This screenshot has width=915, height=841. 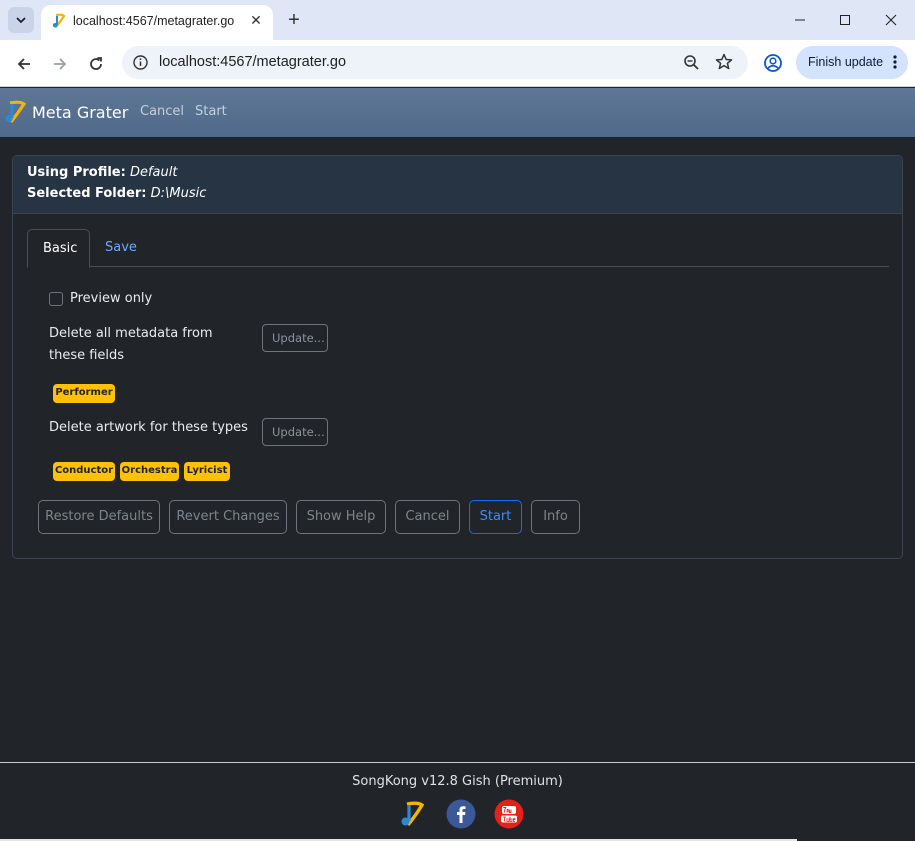 What do you see at coordinates (457, 781) in the screenshot?
I see `version-text: SongKong v12.8 Gish (Premium)` at bounding box center [457, 781].